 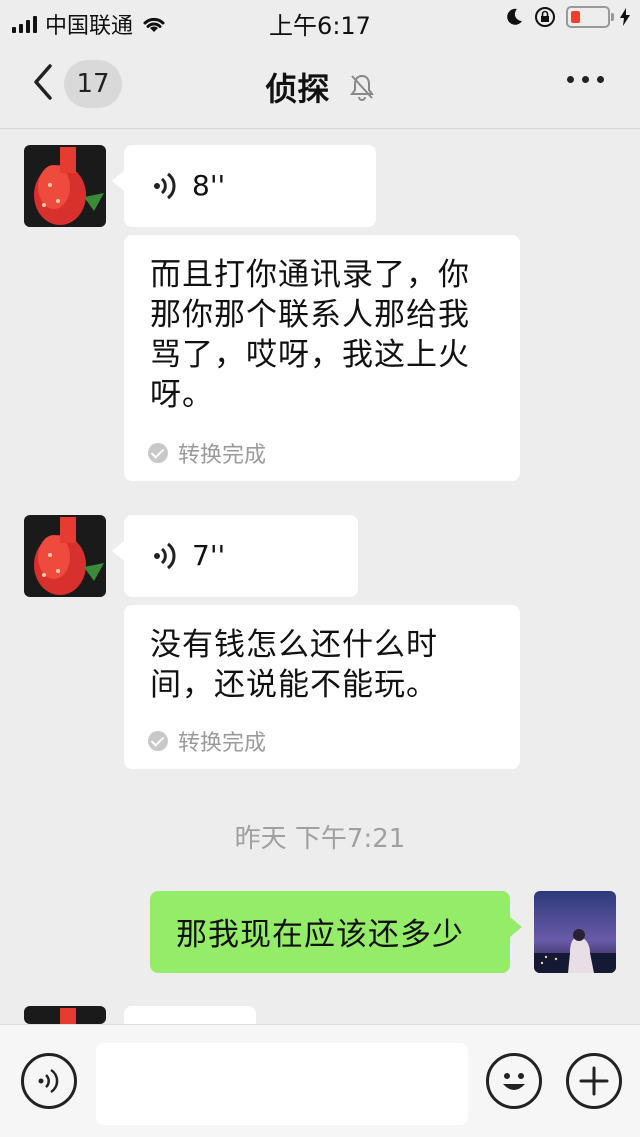 I want to click on voice-message-bubble: 7'', so click(x=235, y=556).